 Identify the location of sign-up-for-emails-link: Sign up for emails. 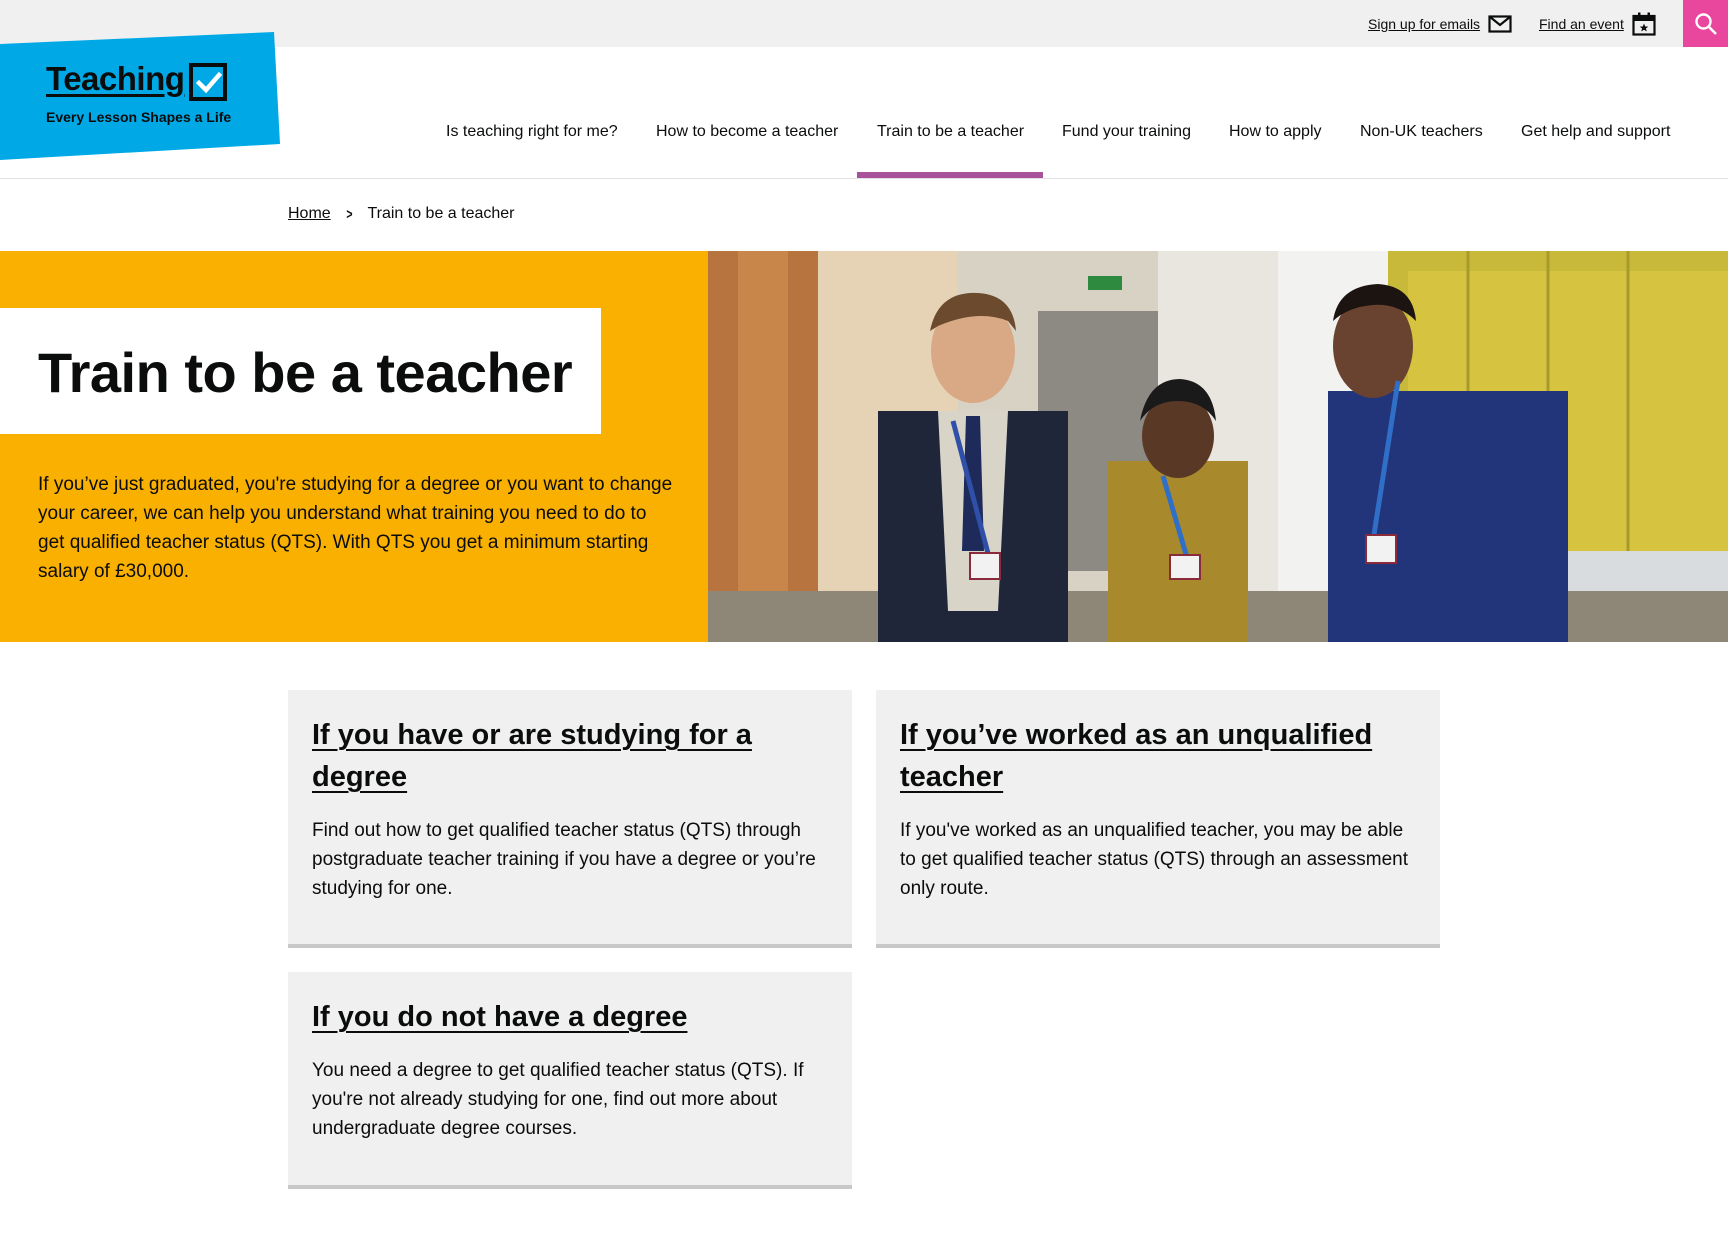
(1440, 23).